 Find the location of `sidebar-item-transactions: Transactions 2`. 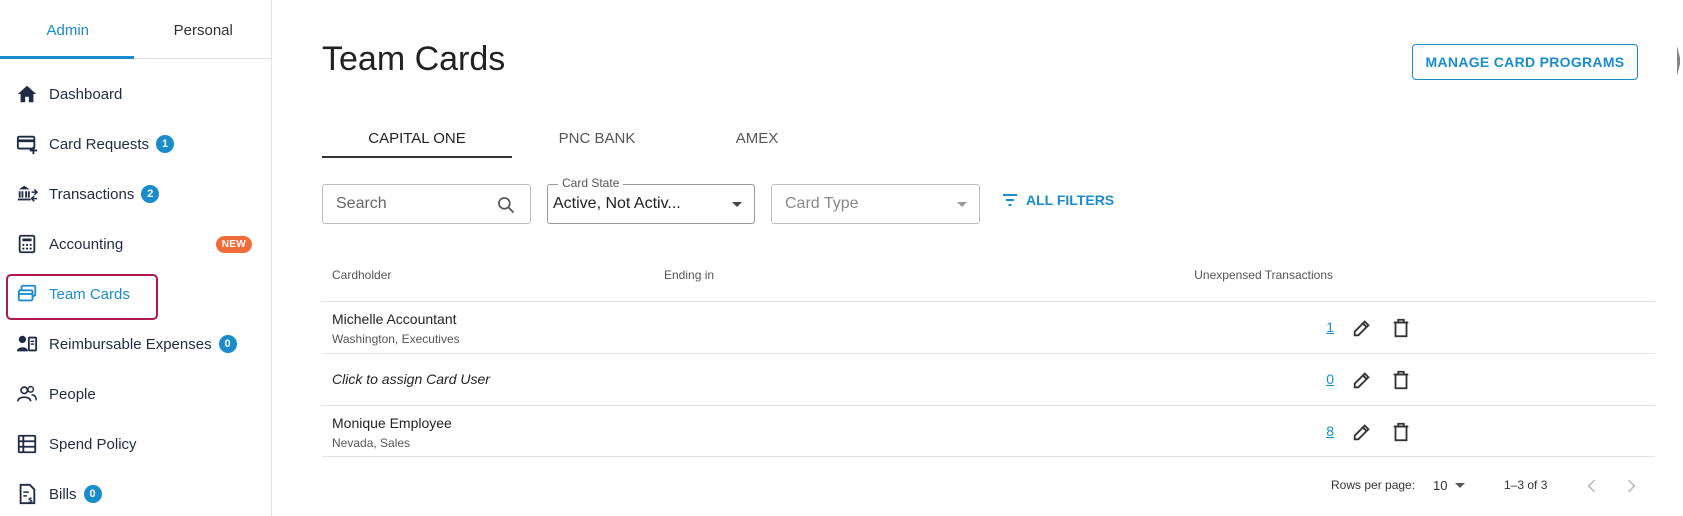

sidebar-item-transactions: Transactions 2 is located at coordinates (136, 194).